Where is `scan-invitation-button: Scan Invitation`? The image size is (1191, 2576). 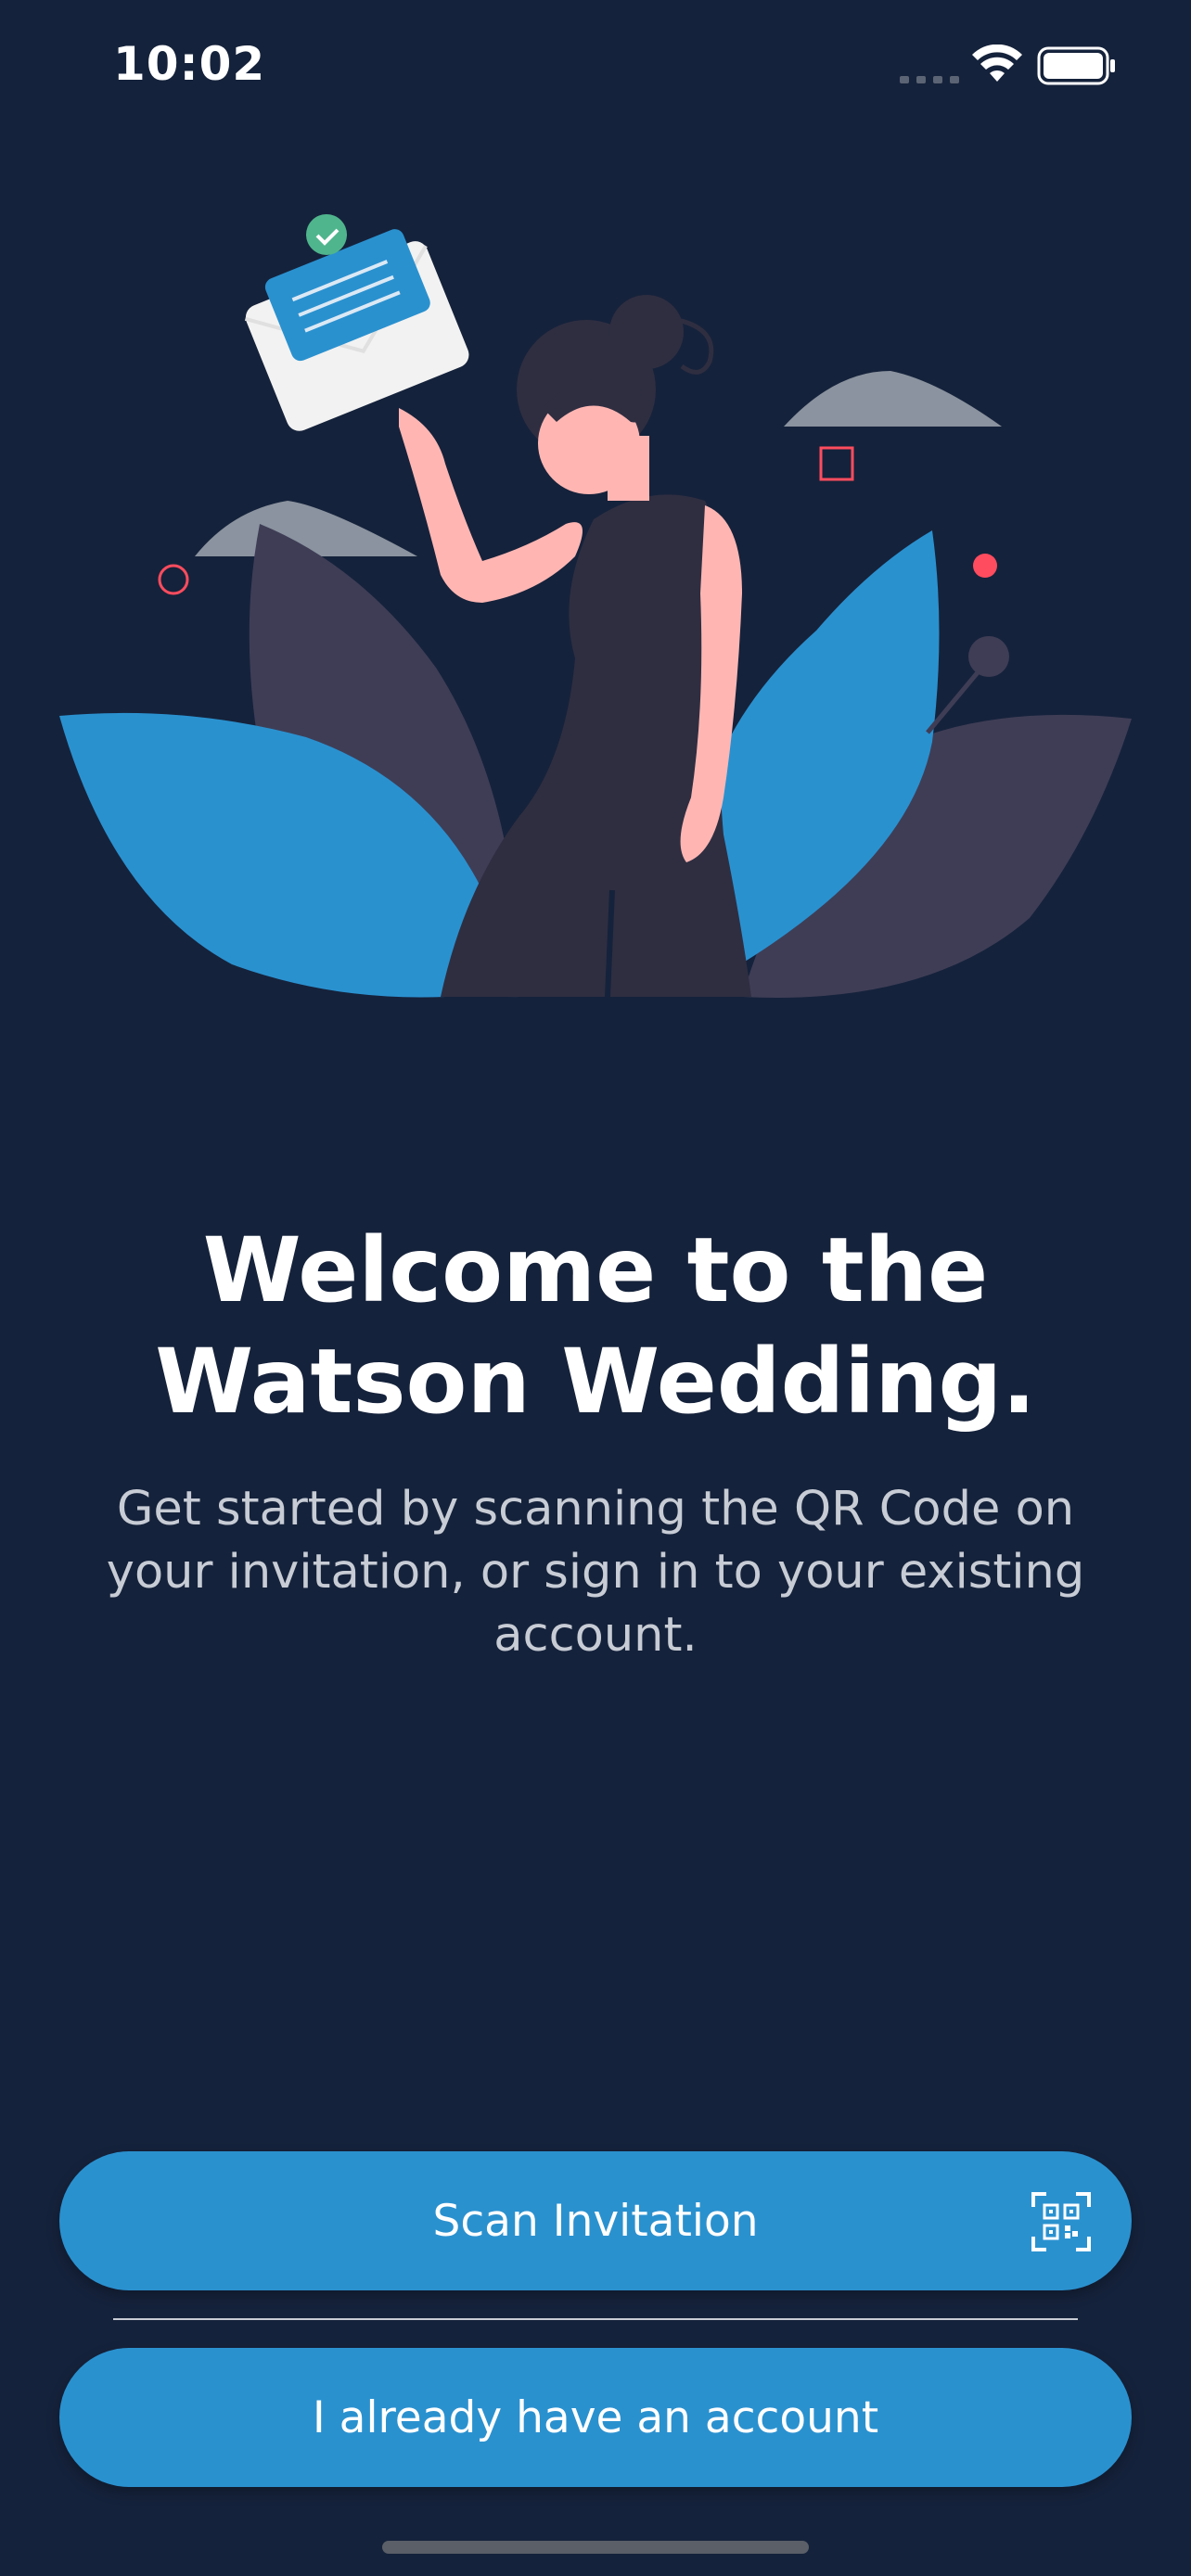
scan-invitation-button: Scan Invitation is located at coordinates (595, 2220).